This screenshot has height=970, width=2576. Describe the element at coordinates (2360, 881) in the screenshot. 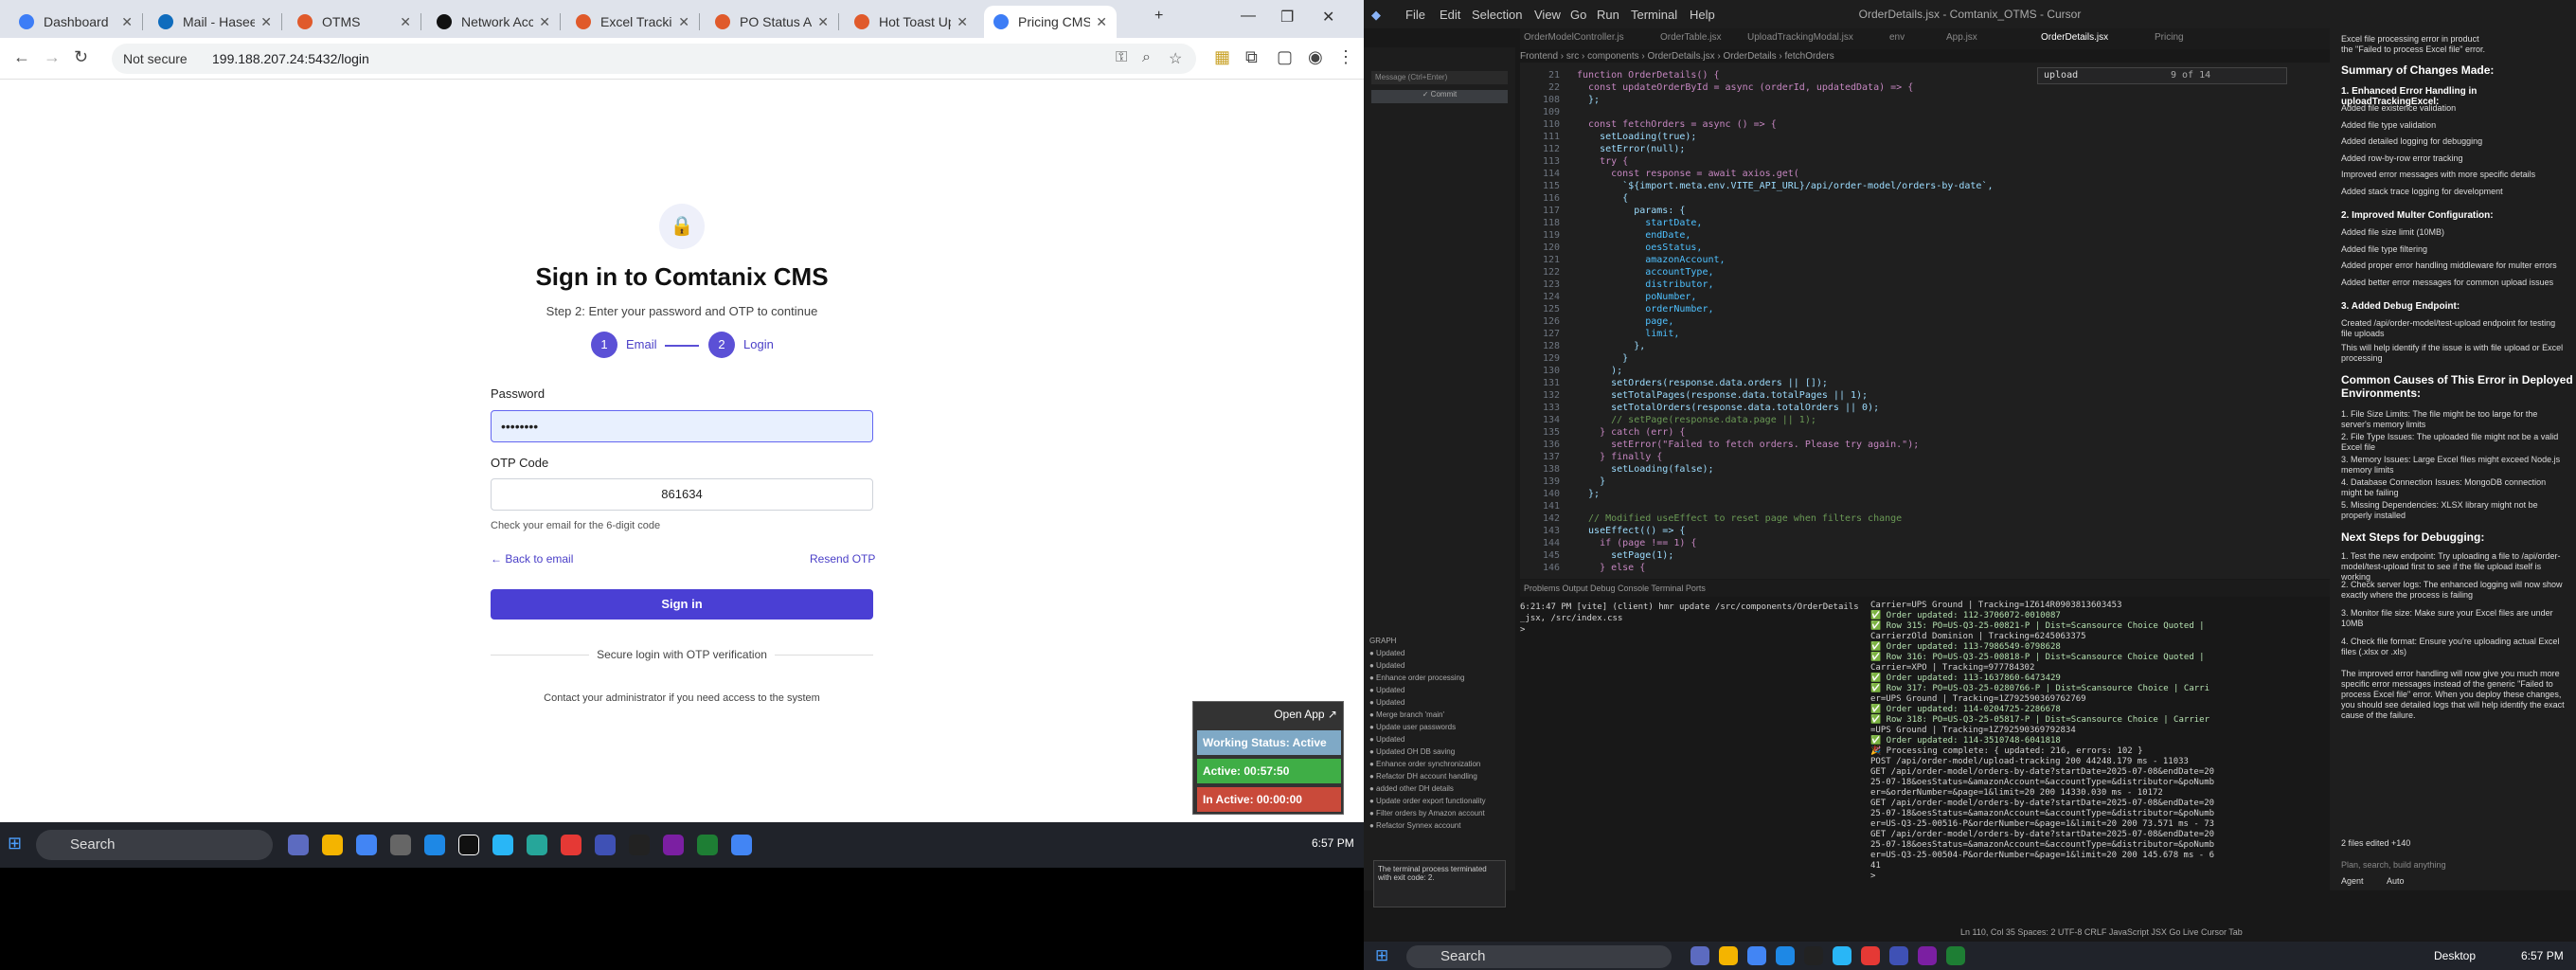

I see `agent-mode-button: Agent` at that location.